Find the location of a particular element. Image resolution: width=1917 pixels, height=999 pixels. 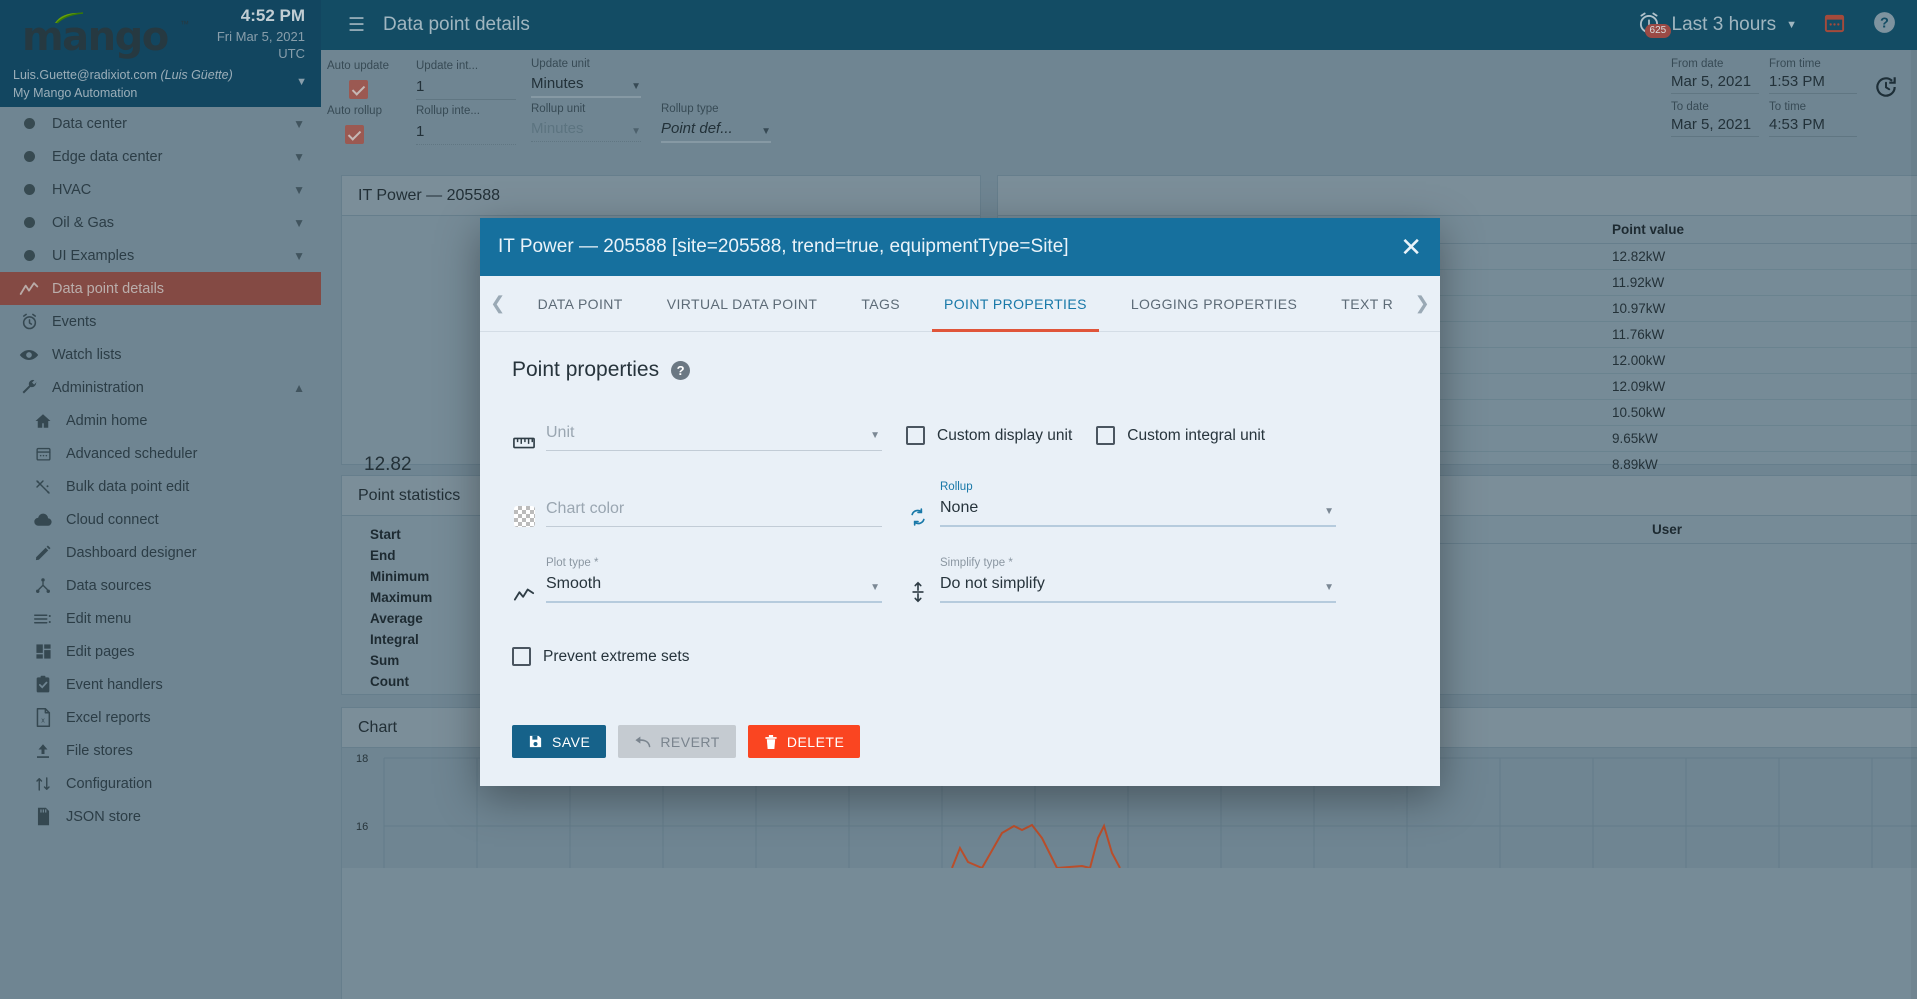

close-icon: ✕ is located at coordinates (1411, 247).